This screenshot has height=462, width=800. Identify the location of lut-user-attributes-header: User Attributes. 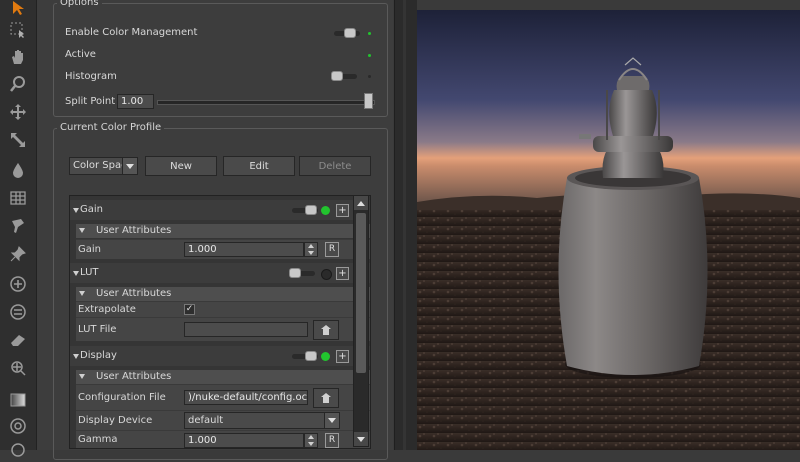
(223, 294).